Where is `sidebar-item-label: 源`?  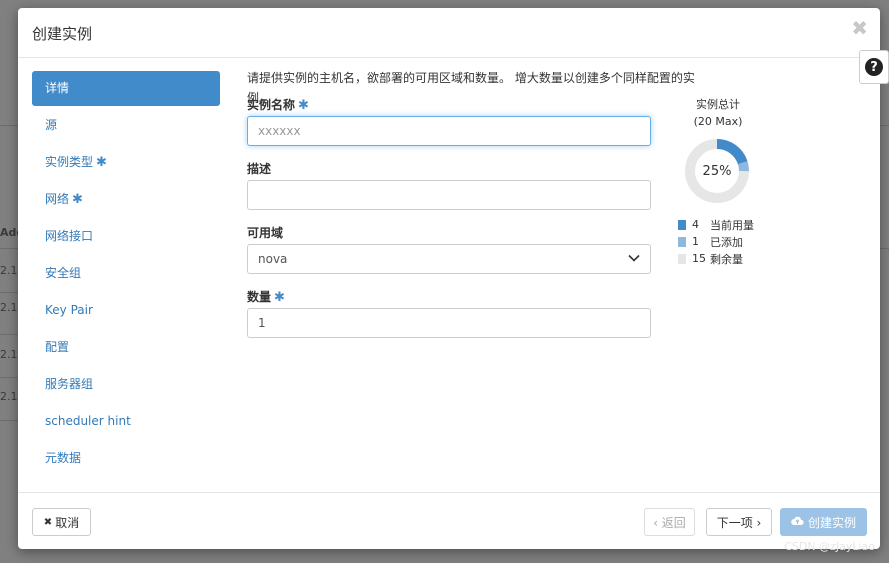 sidebar-item-label: 源 is located at coordinates (51, 125).